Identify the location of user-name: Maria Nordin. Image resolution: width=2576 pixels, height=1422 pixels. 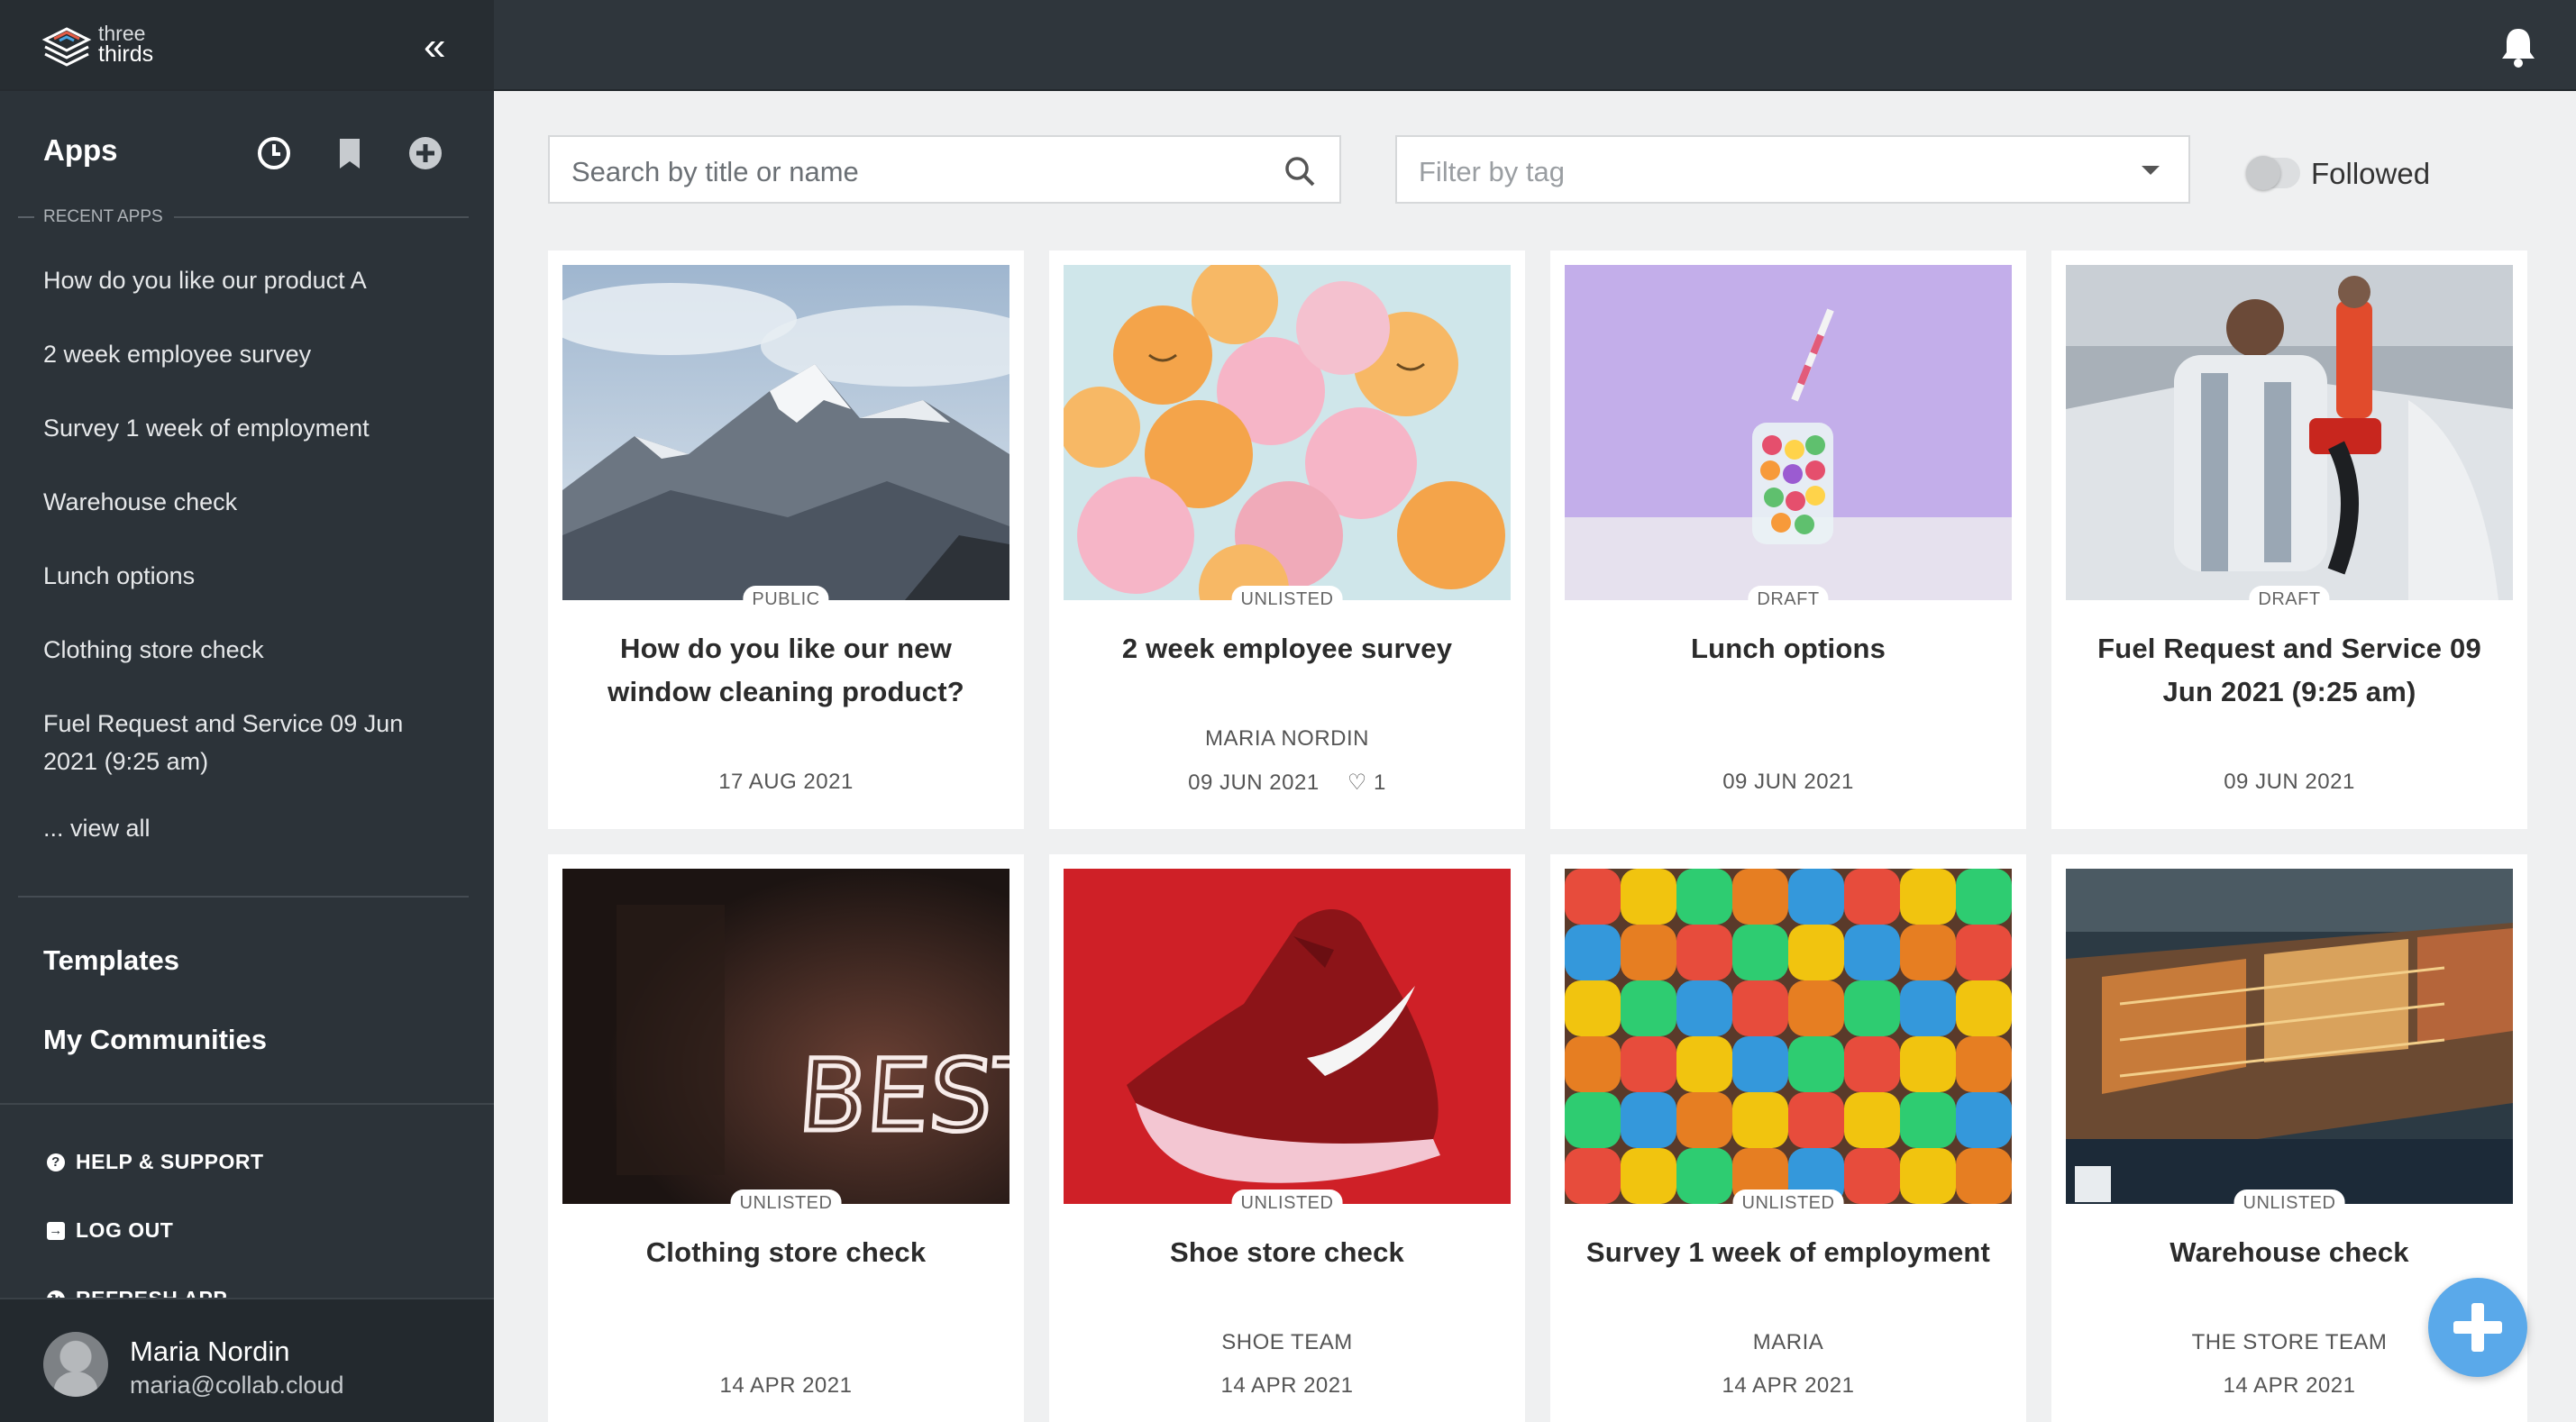
(210, 1351).